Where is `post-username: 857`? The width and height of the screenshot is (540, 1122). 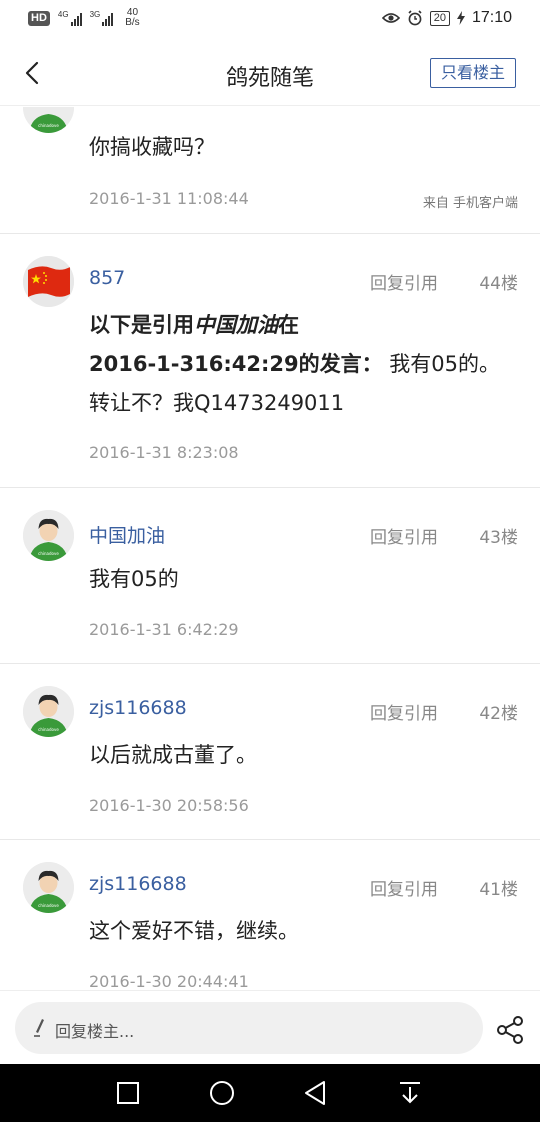
post-username: 857 is located at coordinates (107, 278).